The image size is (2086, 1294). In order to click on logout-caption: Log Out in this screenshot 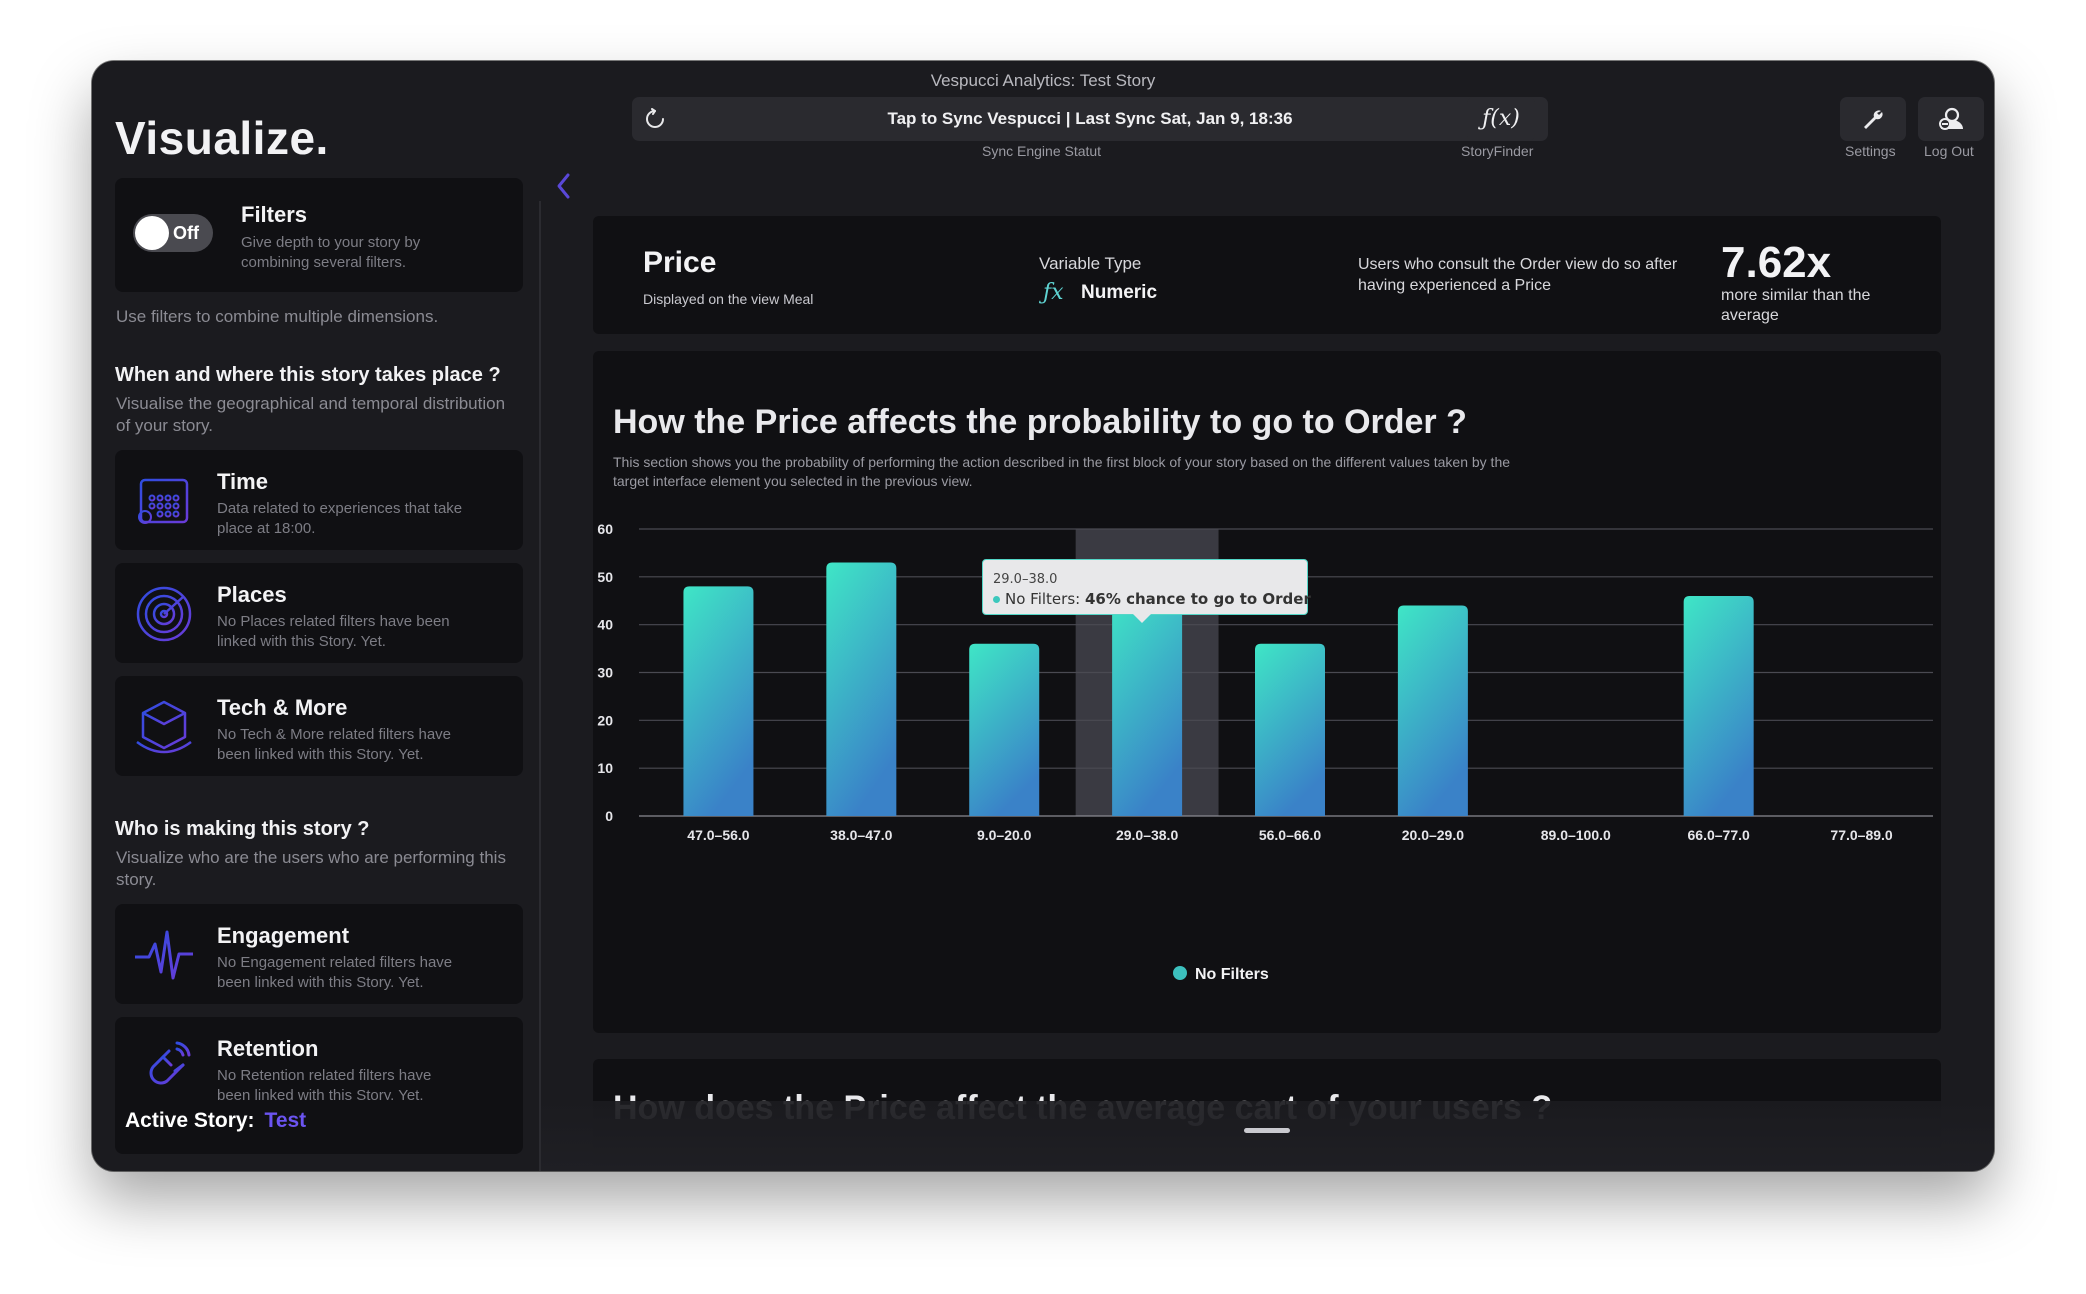, I will do `click(1949, 151)`.